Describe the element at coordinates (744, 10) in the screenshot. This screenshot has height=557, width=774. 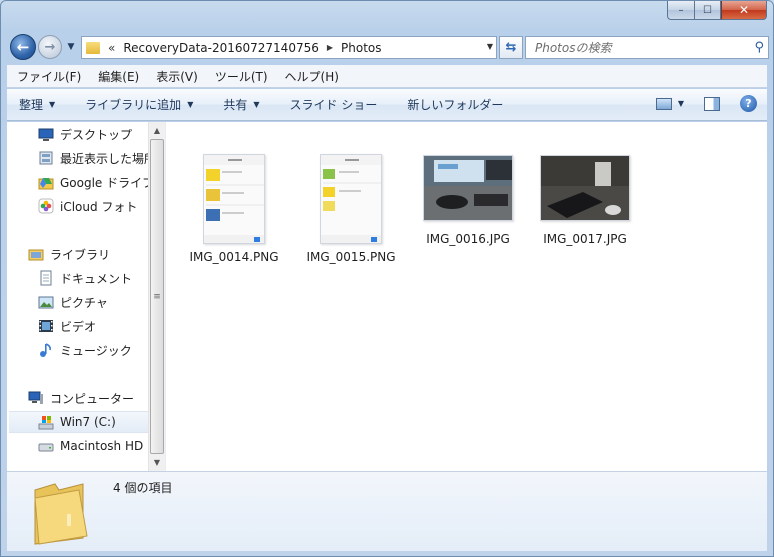
I see `close-button: ✕` at that location.